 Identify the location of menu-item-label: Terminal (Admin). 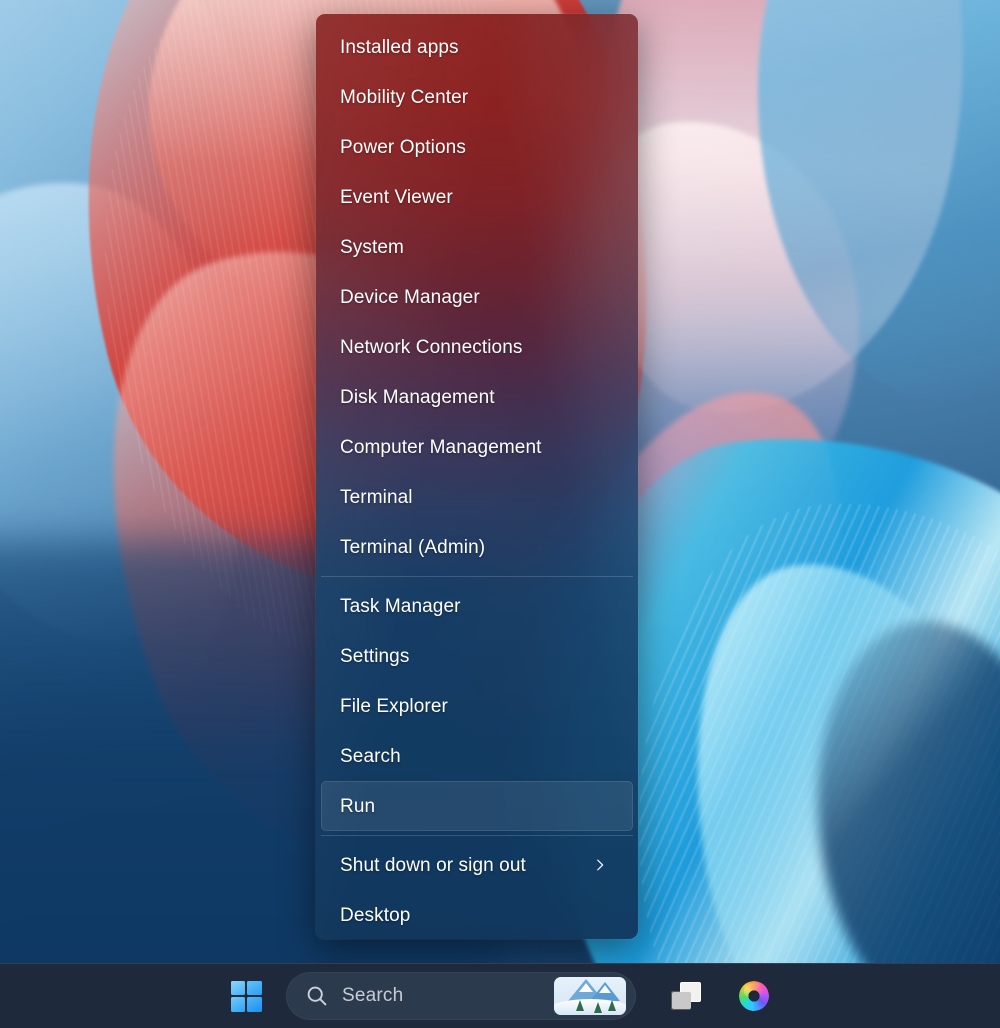
(413, 547).